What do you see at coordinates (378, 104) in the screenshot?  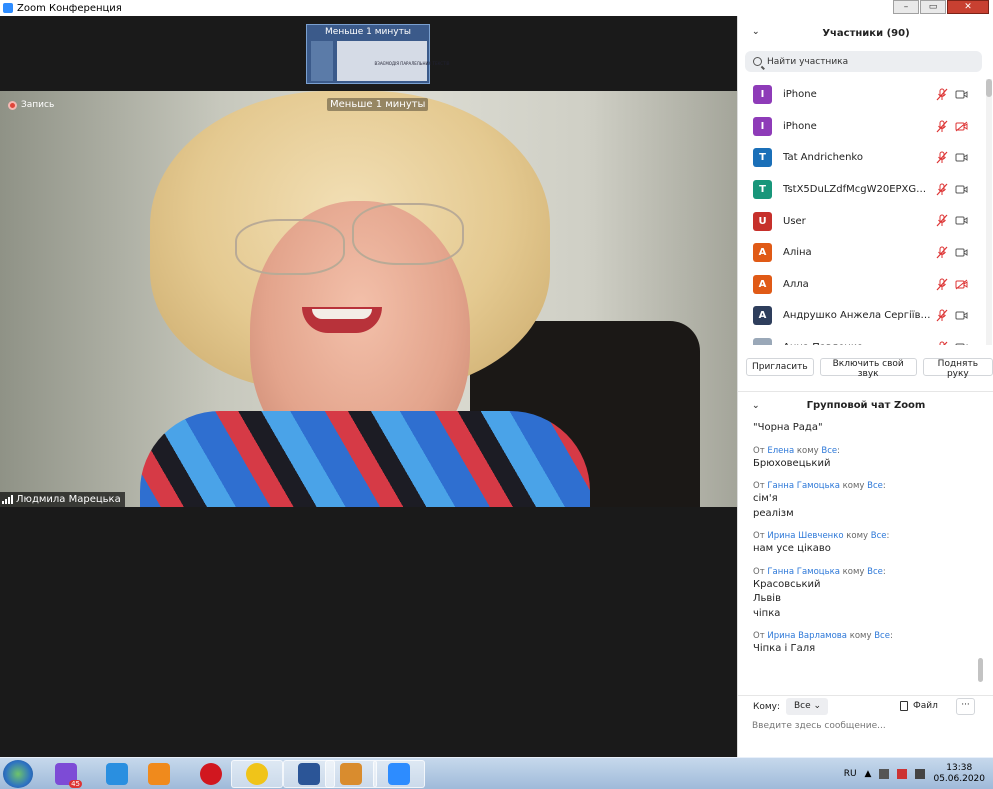 I see `meeting-timer: Меньше 1 минуты` at bounding box center [378, 104].